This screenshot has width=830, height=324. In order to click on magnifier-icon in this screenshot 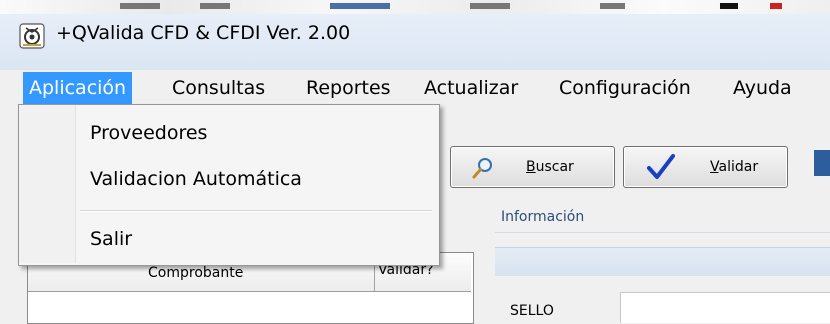, I will do `click(482, 168)`.